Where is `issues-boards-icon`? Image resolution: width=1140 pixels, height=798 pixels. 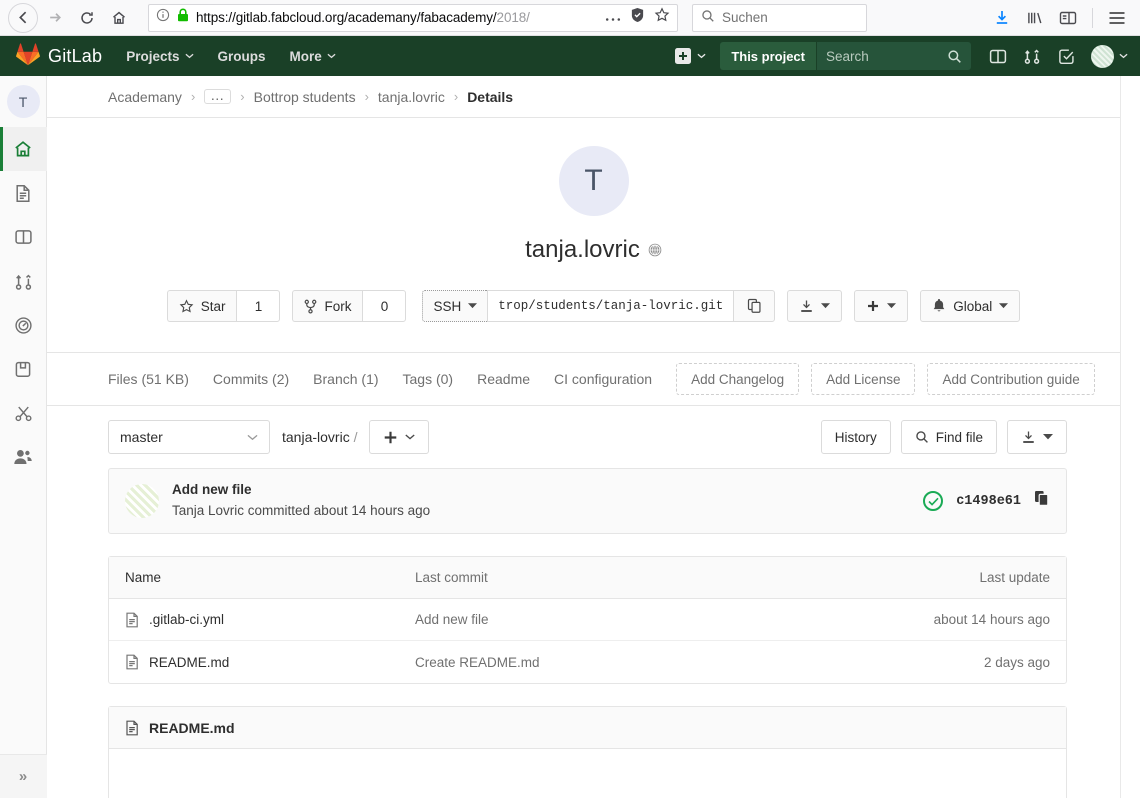
issues-boards-icon is located at coordinates (998, 56).